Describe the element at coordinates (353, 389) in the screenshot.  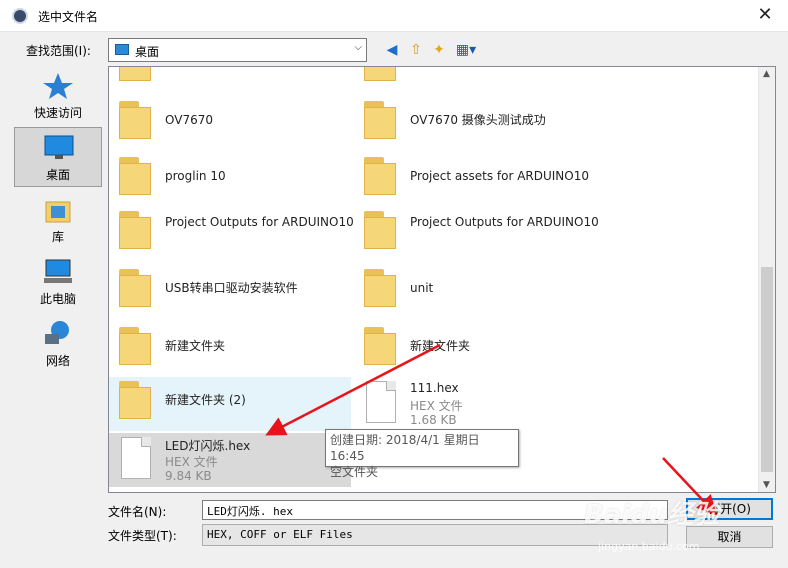
I see `arrow-to-file-icon` at that location.